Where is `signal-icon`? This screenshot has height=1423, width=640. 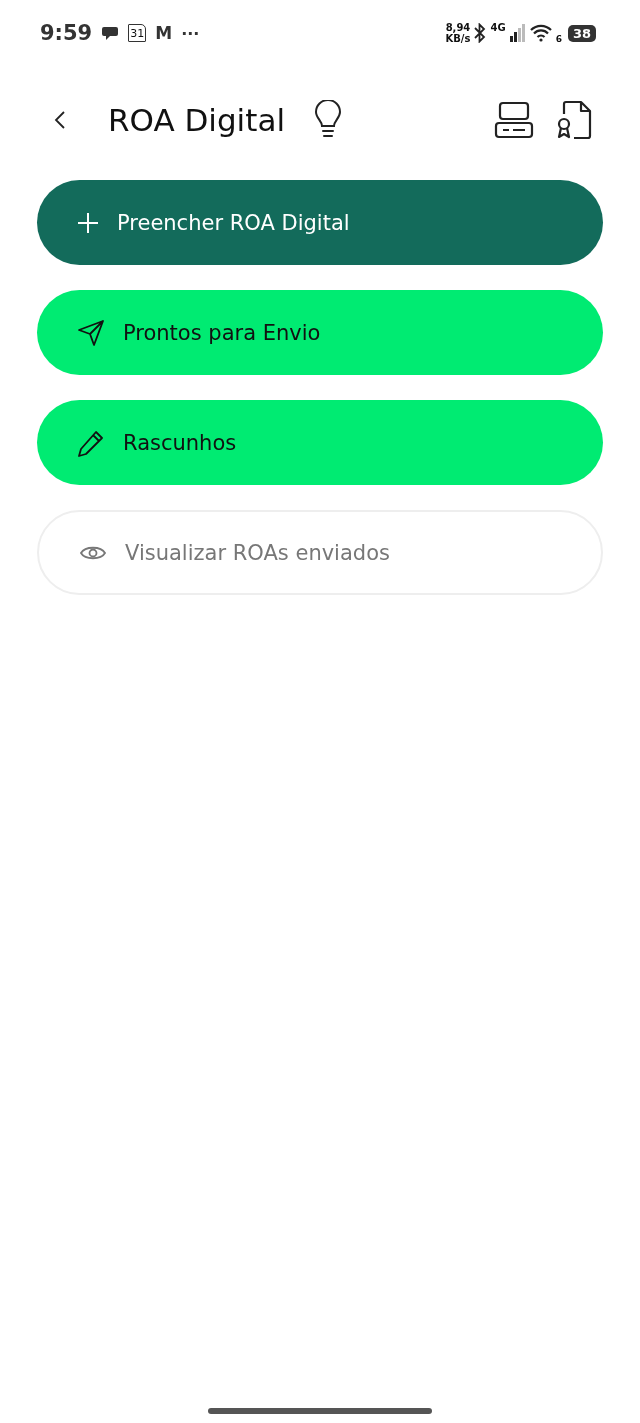 signal-icon is located at coordinates (517, 33).